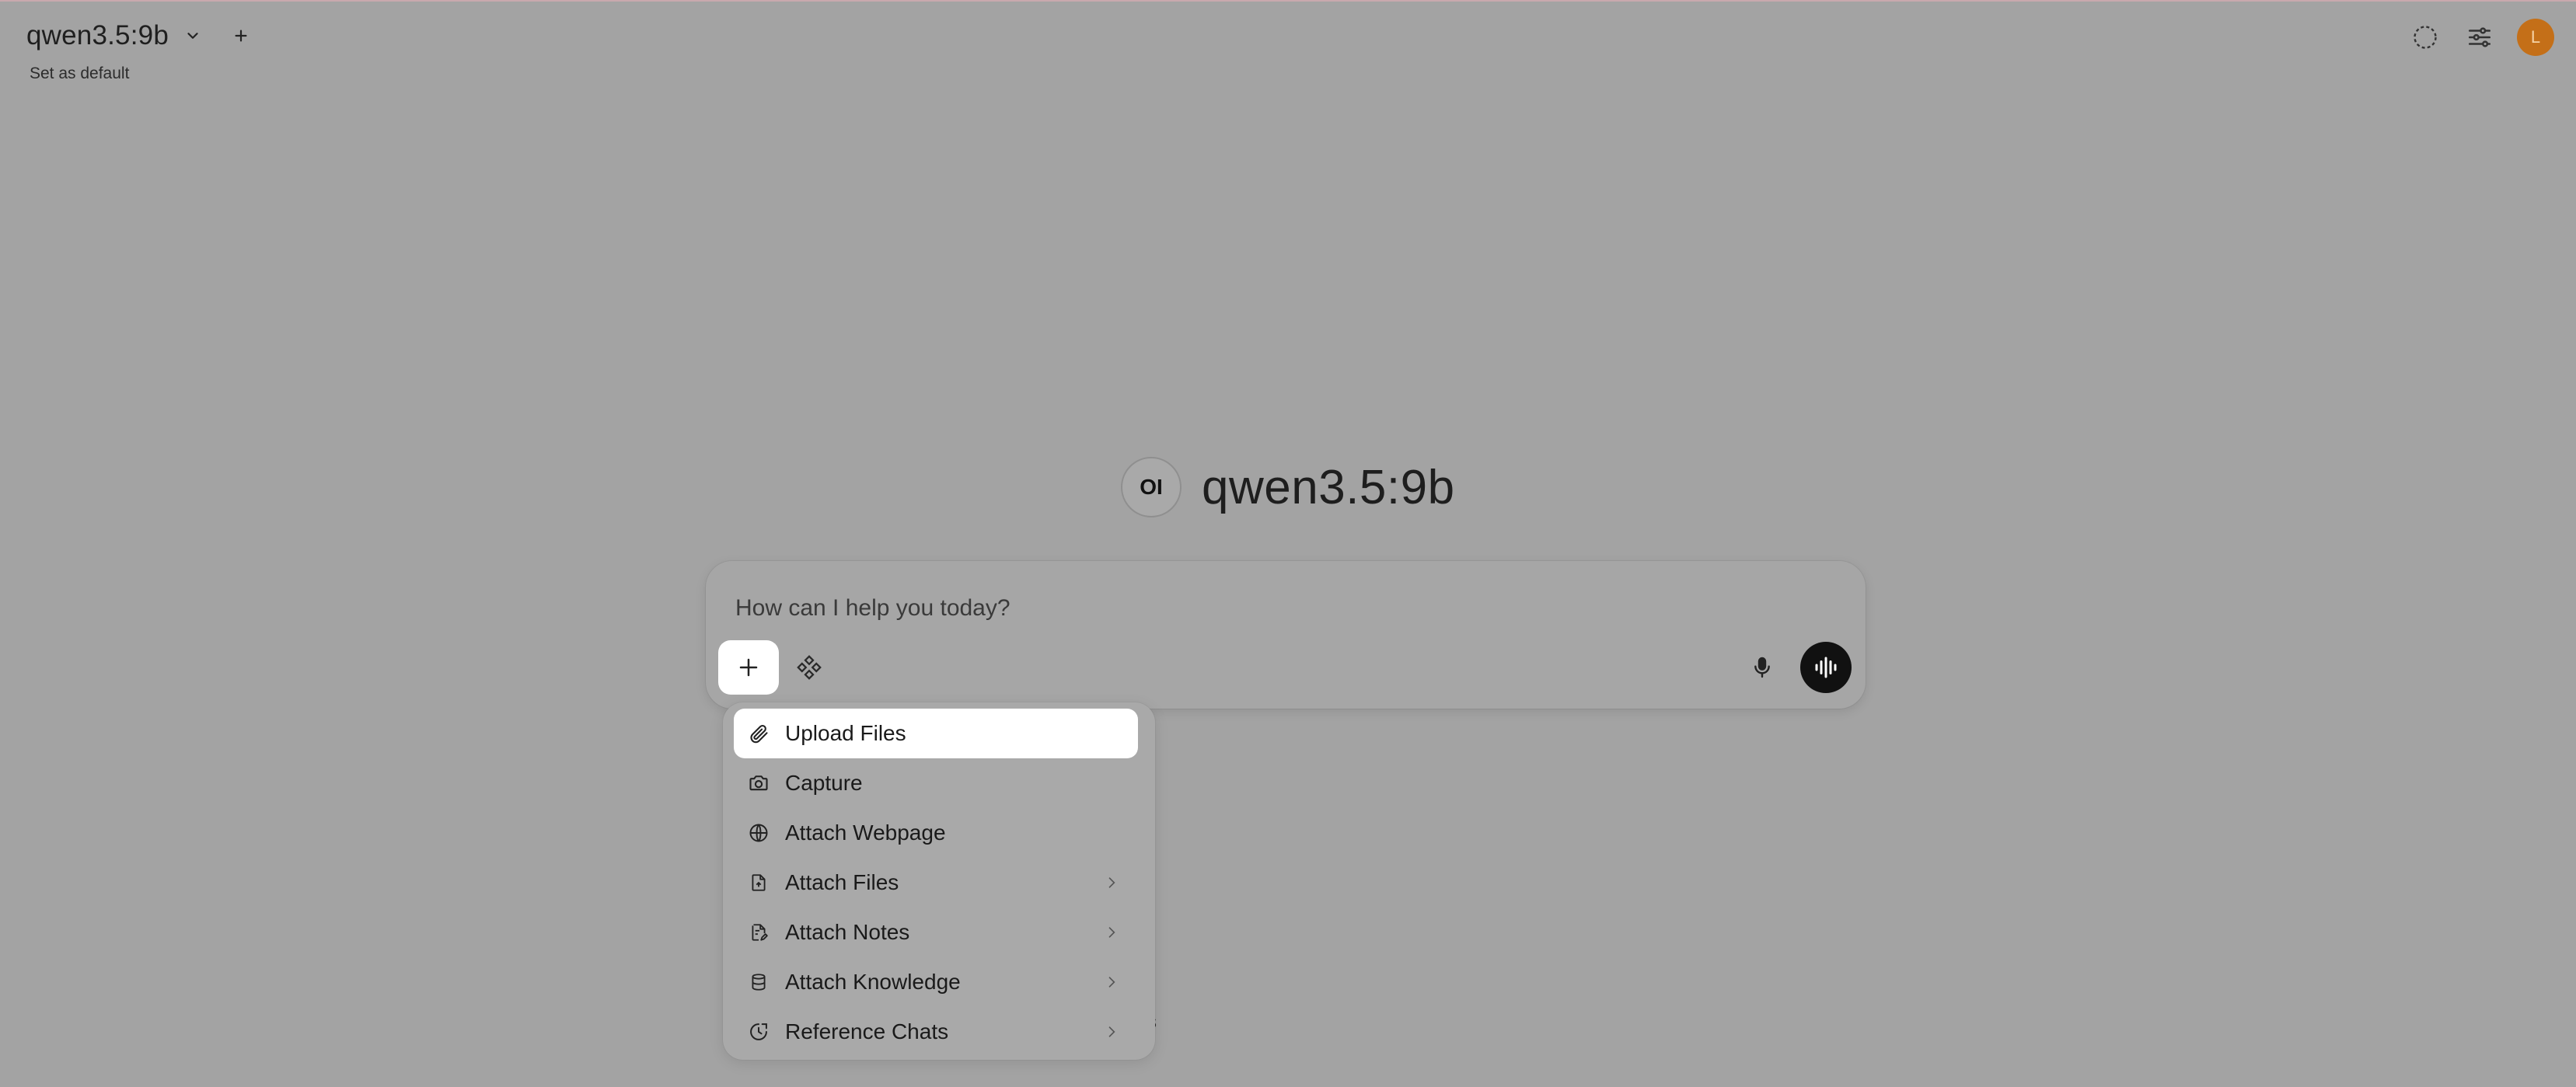 The width and height of the screenshot is (2576, 1087). What do you see at coordinates (1762, 667) in the screenshot?
I see `microphone-icon` at bounding box center [1762, 667].